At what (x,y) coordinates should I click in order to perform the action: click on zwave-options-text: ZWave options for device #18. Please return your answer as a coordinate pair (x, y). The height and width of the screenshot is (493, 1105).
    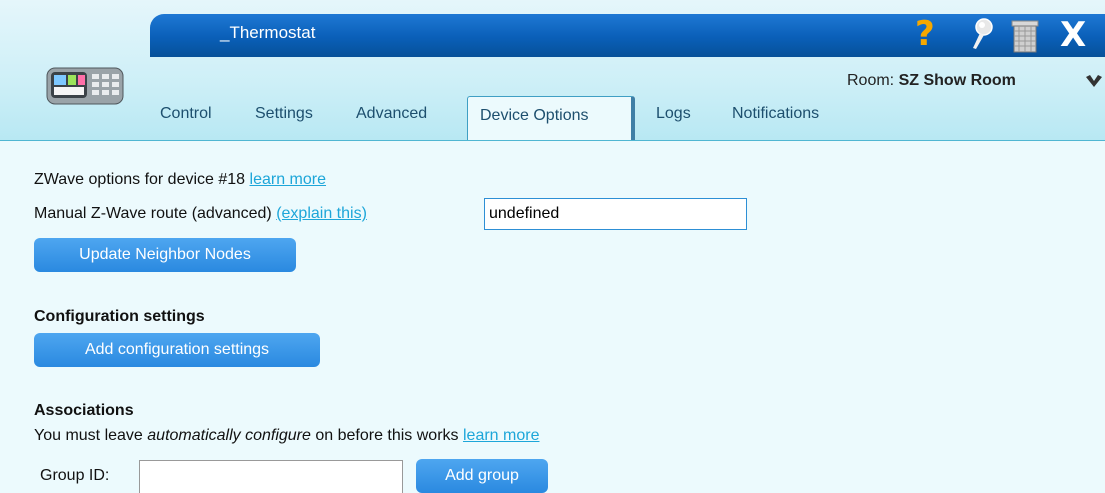
    Looking at the image, I should click on (140, 179).